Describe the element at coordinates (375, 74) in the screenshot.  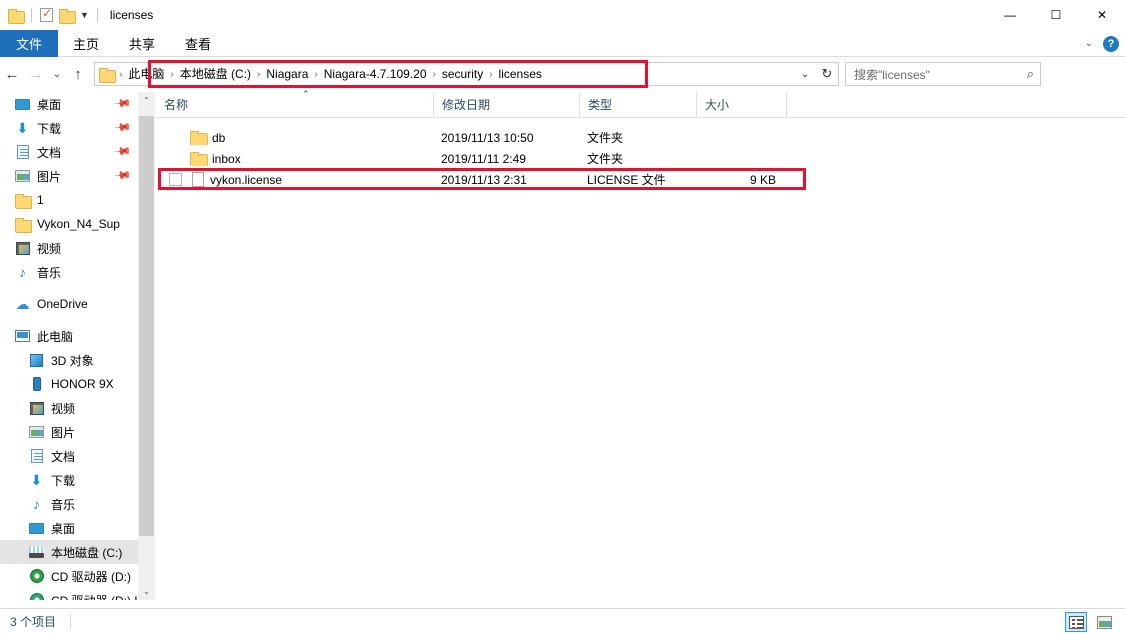
I see `breadcrumb-item-3: Niagara-4.7.109.20` at that location.